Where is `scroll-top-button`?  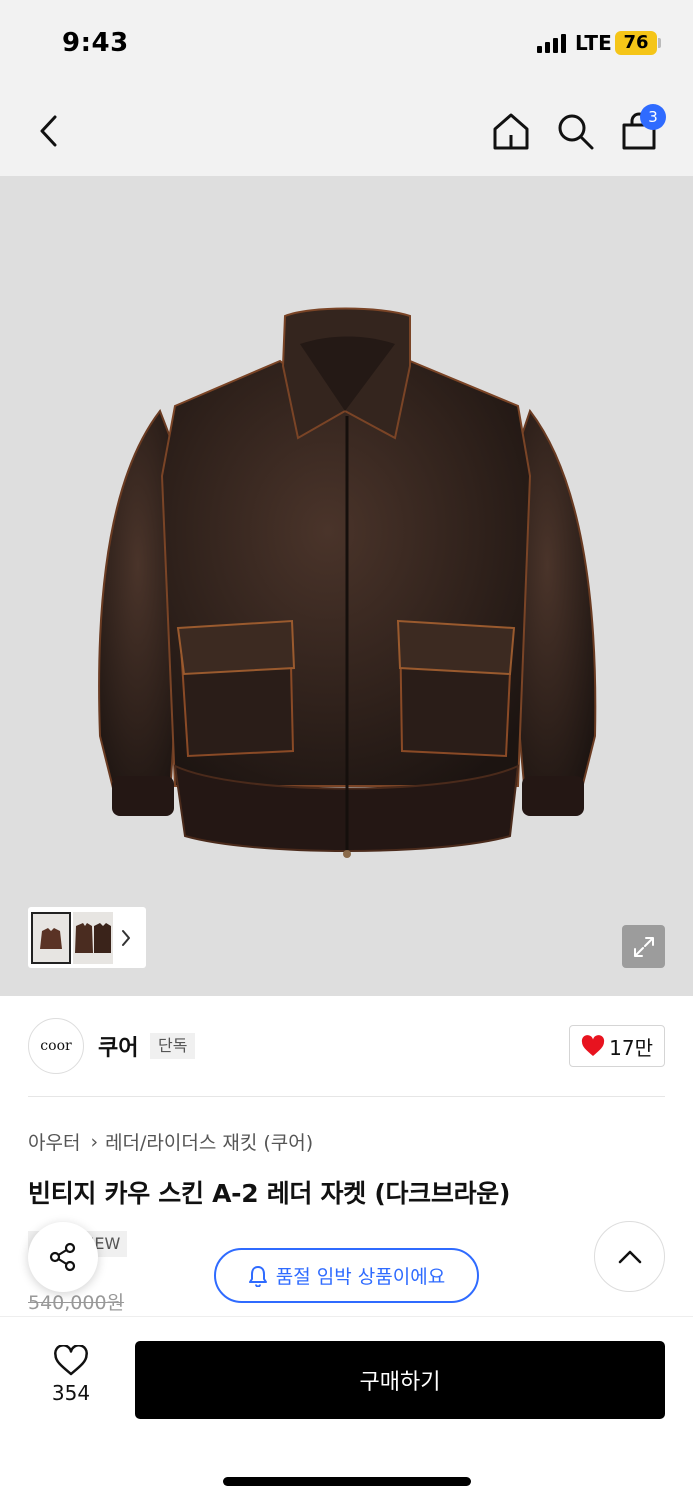
scroll-top-button is located at coordinates (629, 1256).